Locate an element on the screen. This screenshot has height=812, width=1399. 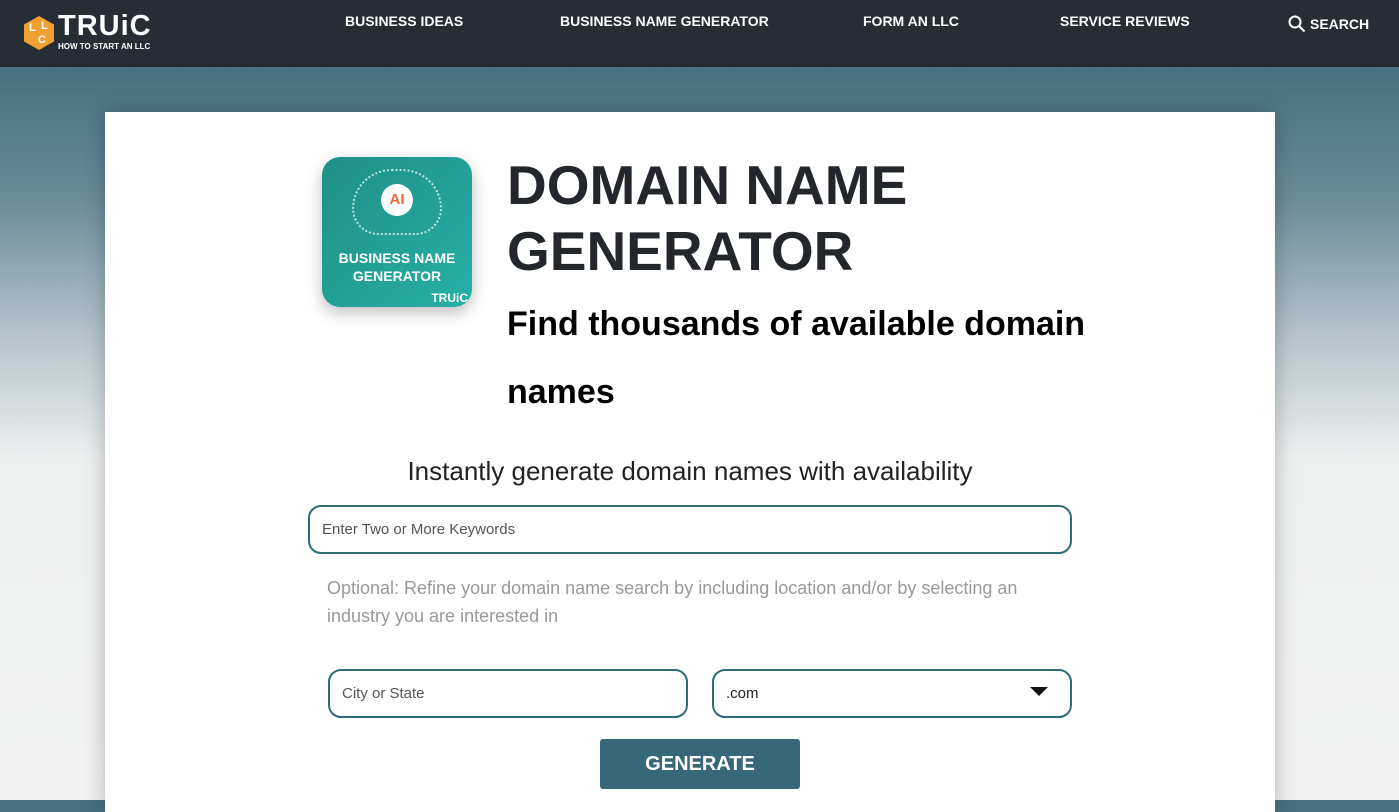
nav-form-an-llc: FORM AN LLC is located at coordinates (911, 21).